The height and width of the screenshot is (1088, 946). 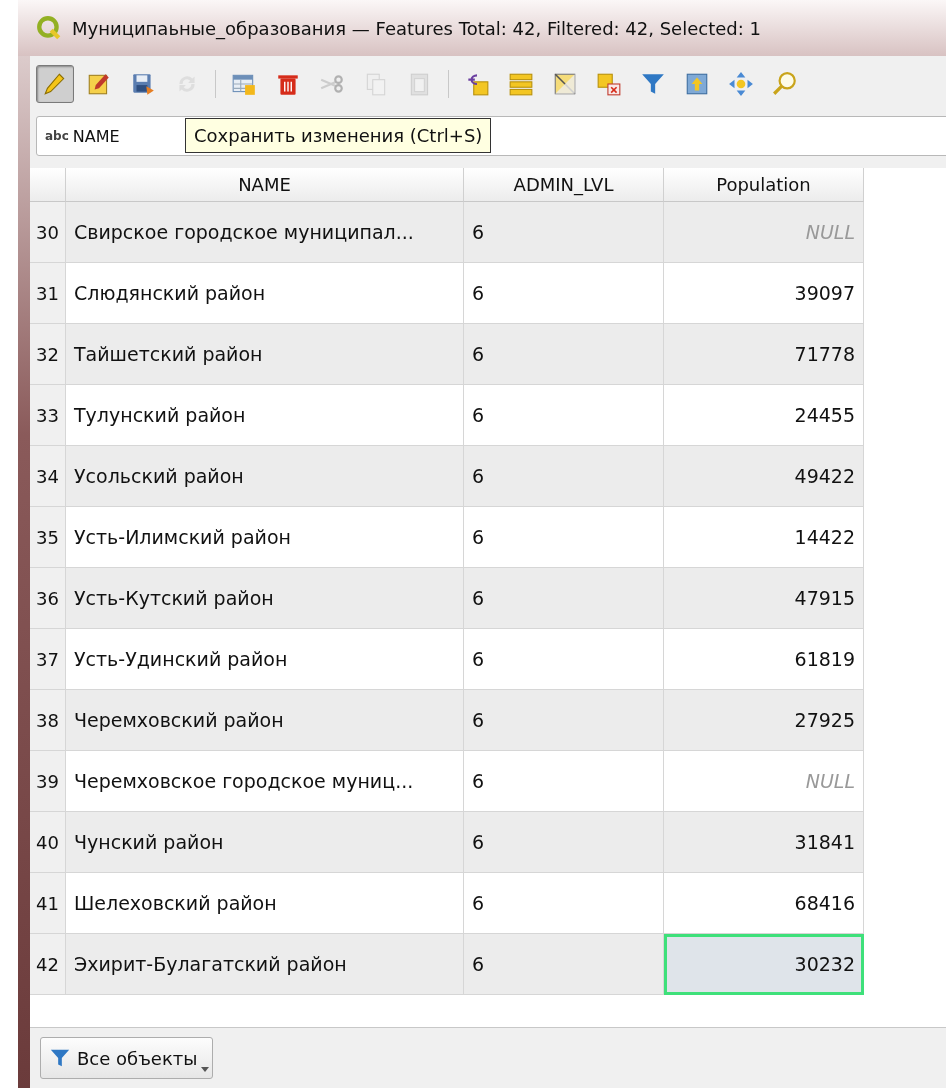 What do you see at coordinates (764, 476) in the screenshot?
I see `table-cell: 49422` at bounding box center [764, 476].